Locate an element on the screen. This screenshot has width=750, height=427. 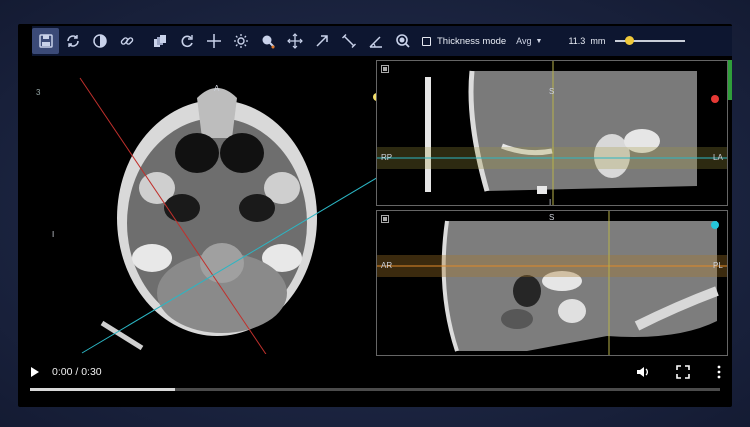
pan-button is located at coordinates (294, 41).